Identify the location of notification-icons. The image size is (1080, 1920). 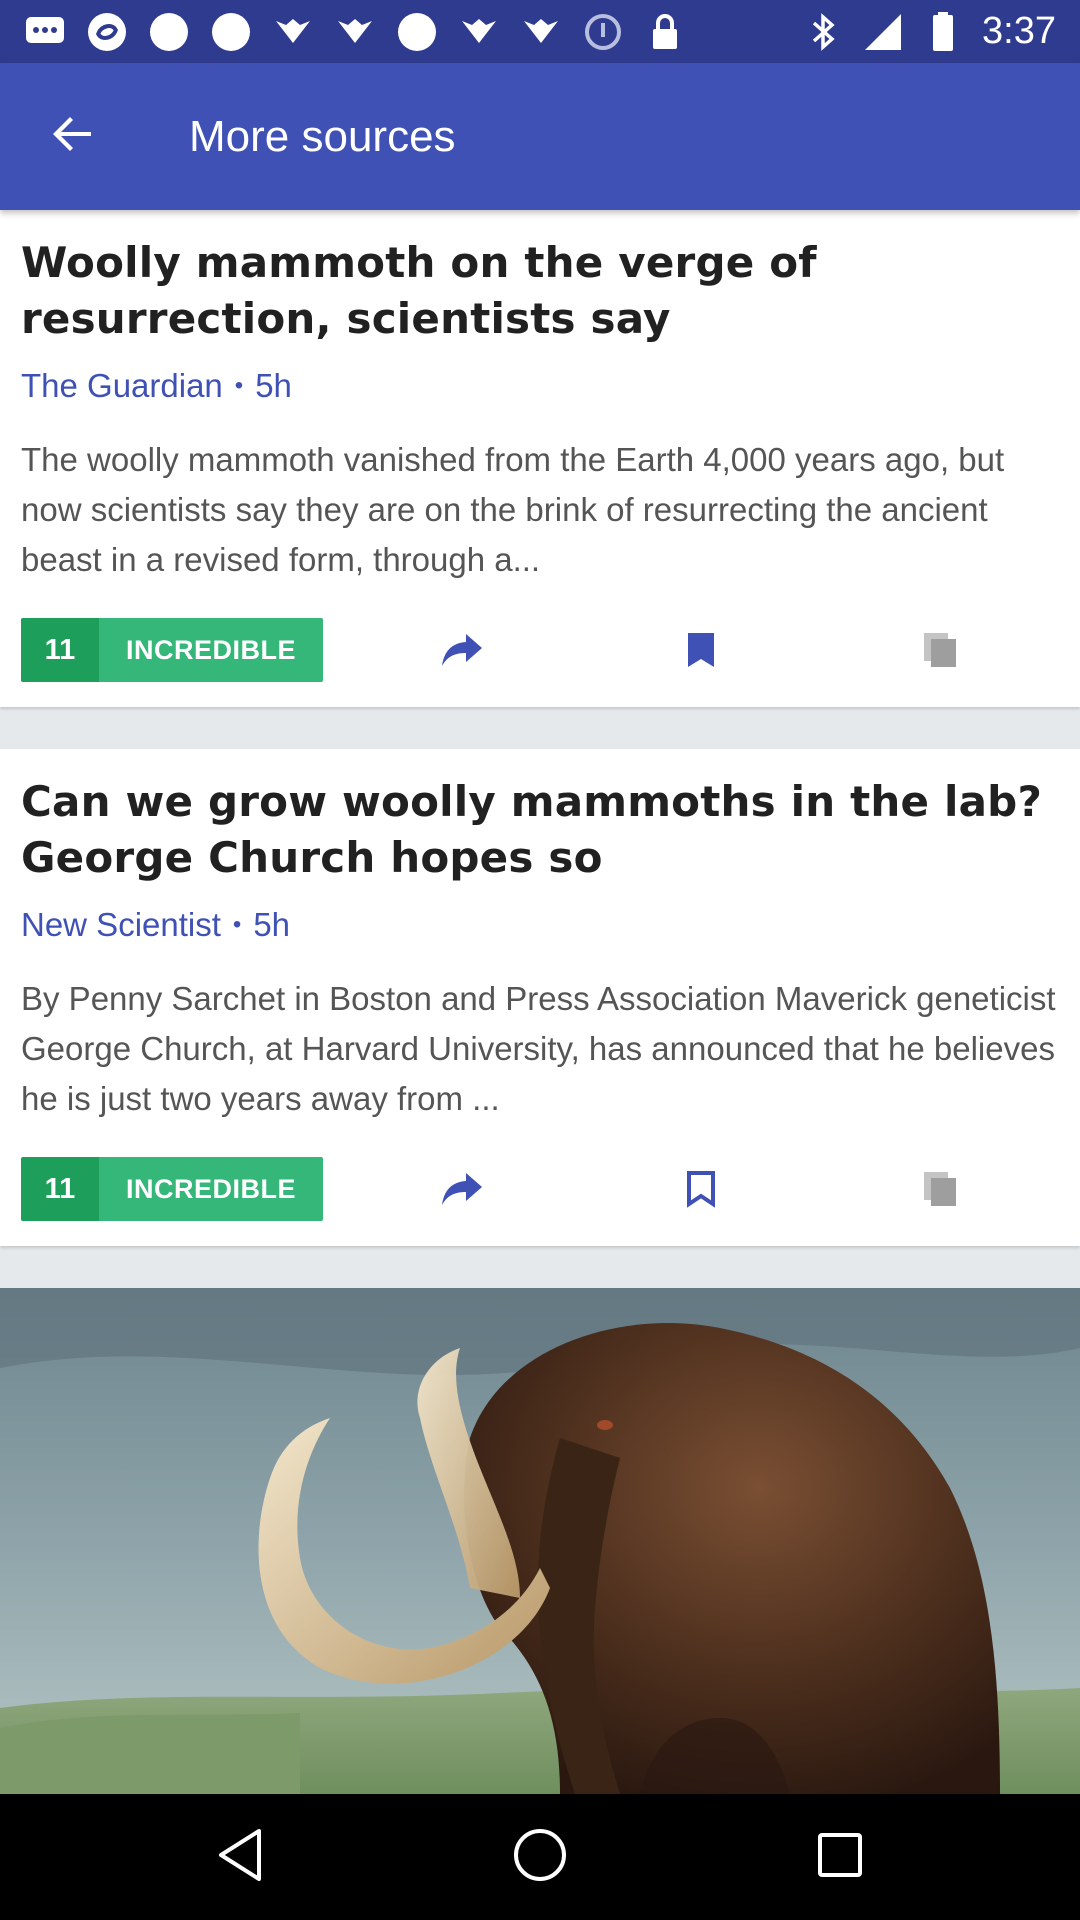
(413, 32).